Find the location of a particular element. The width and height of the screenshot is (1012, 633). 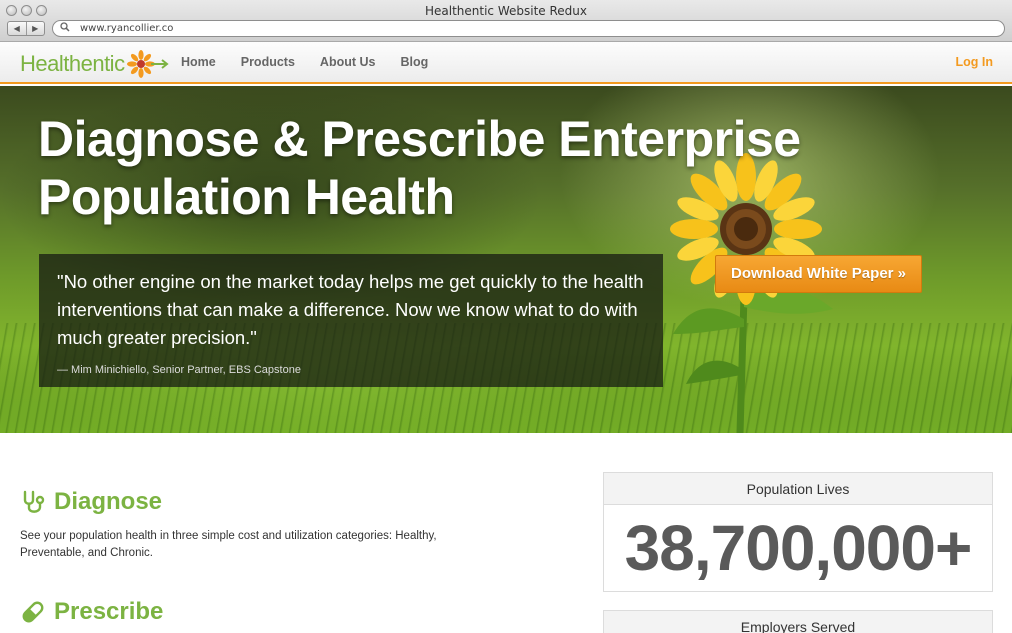

stethoscope-icon is located at coordinates (34, 501).